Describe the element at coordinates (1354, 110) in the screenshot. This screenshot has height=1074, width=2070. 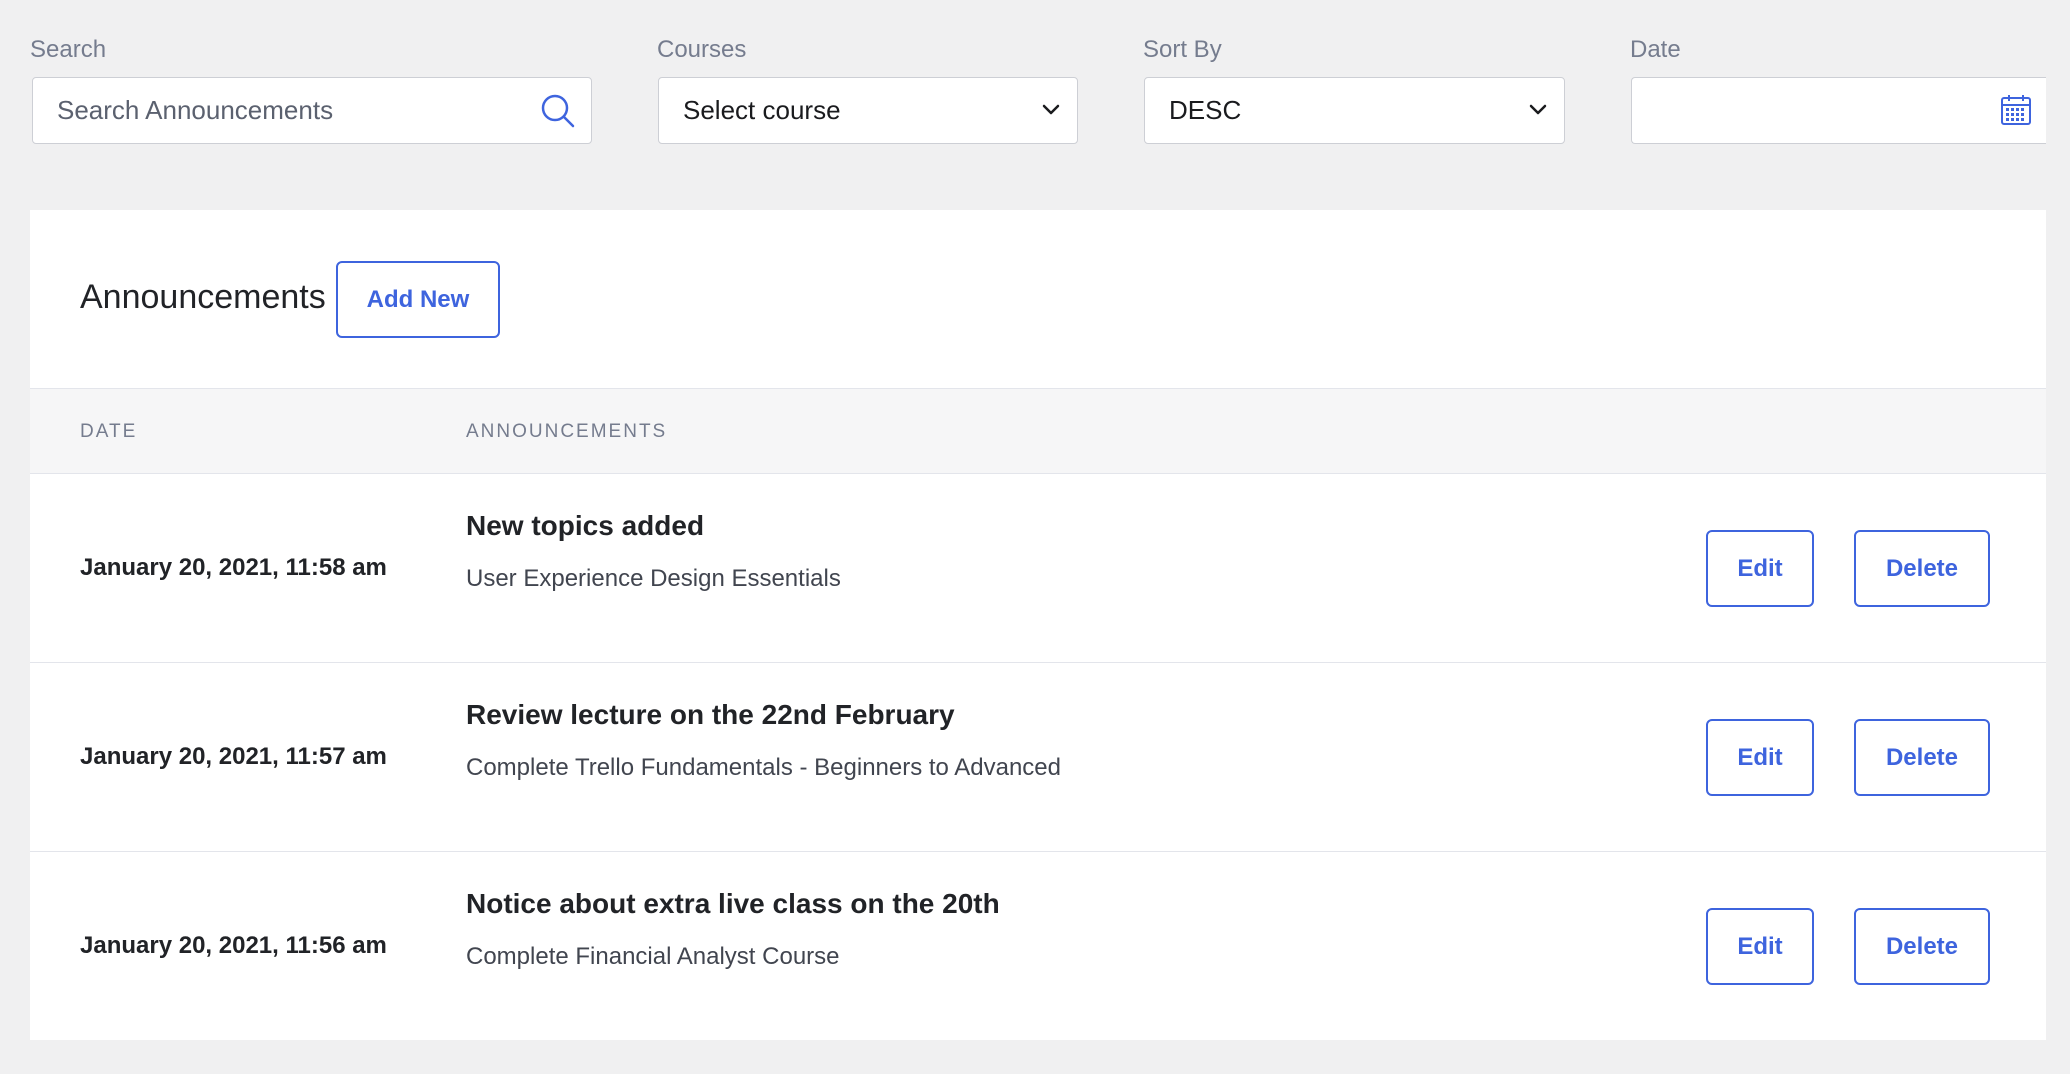
I see `sort-select: DESC` at that location.